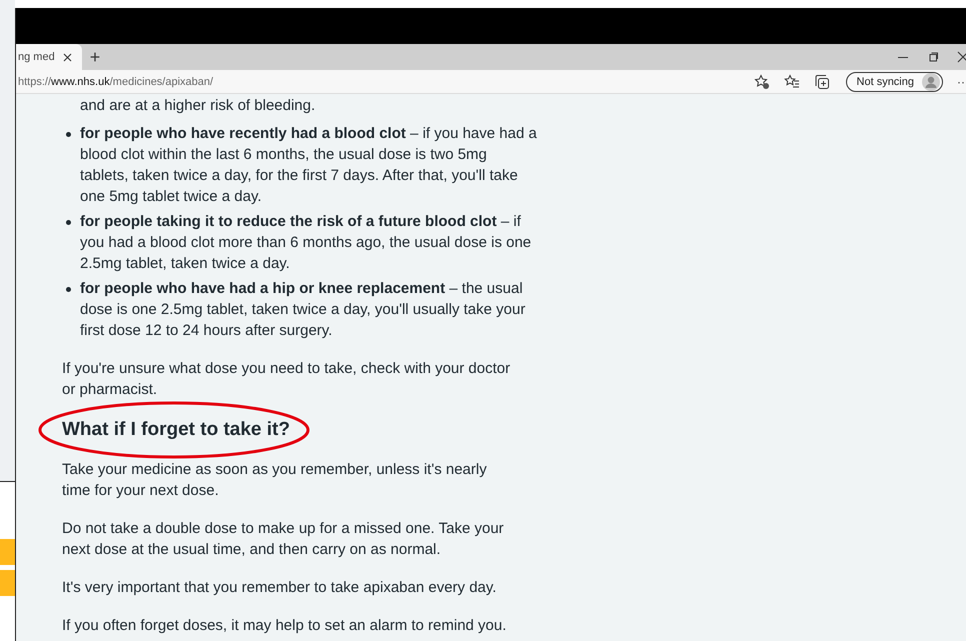 This screenshot has width=966, height=641. What do you see at coordinates (275, 480) in the screenshot?
I see `paragraph-text: Take your medicine as soon as you remember, unless it's nearly time for your next dose.` at bounding box center [275, 480].